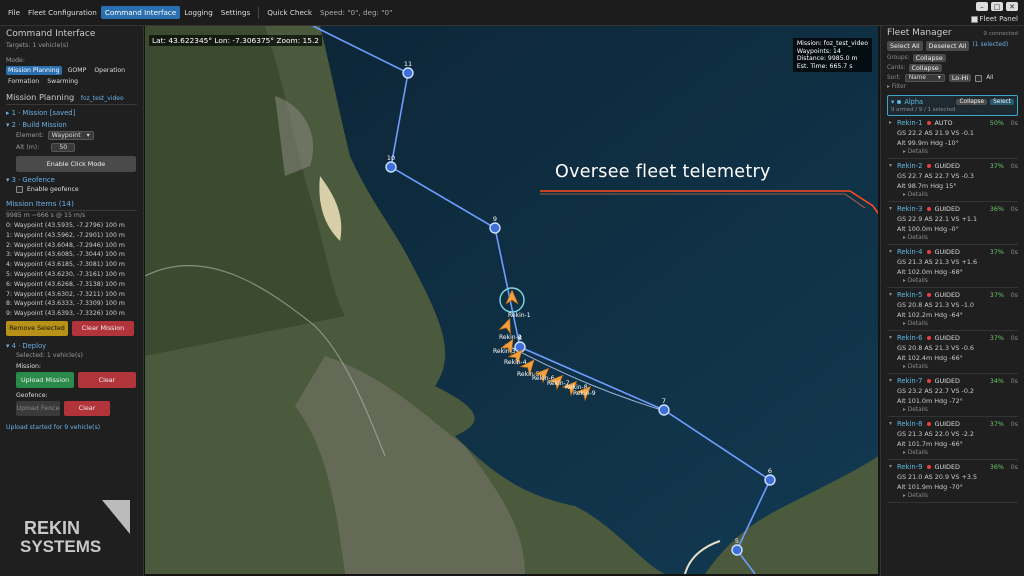  What do you see at coordinates (87, 408) in the screenshot?
I see `clear-fence-button: Clear` at bounding box center [87, 408].